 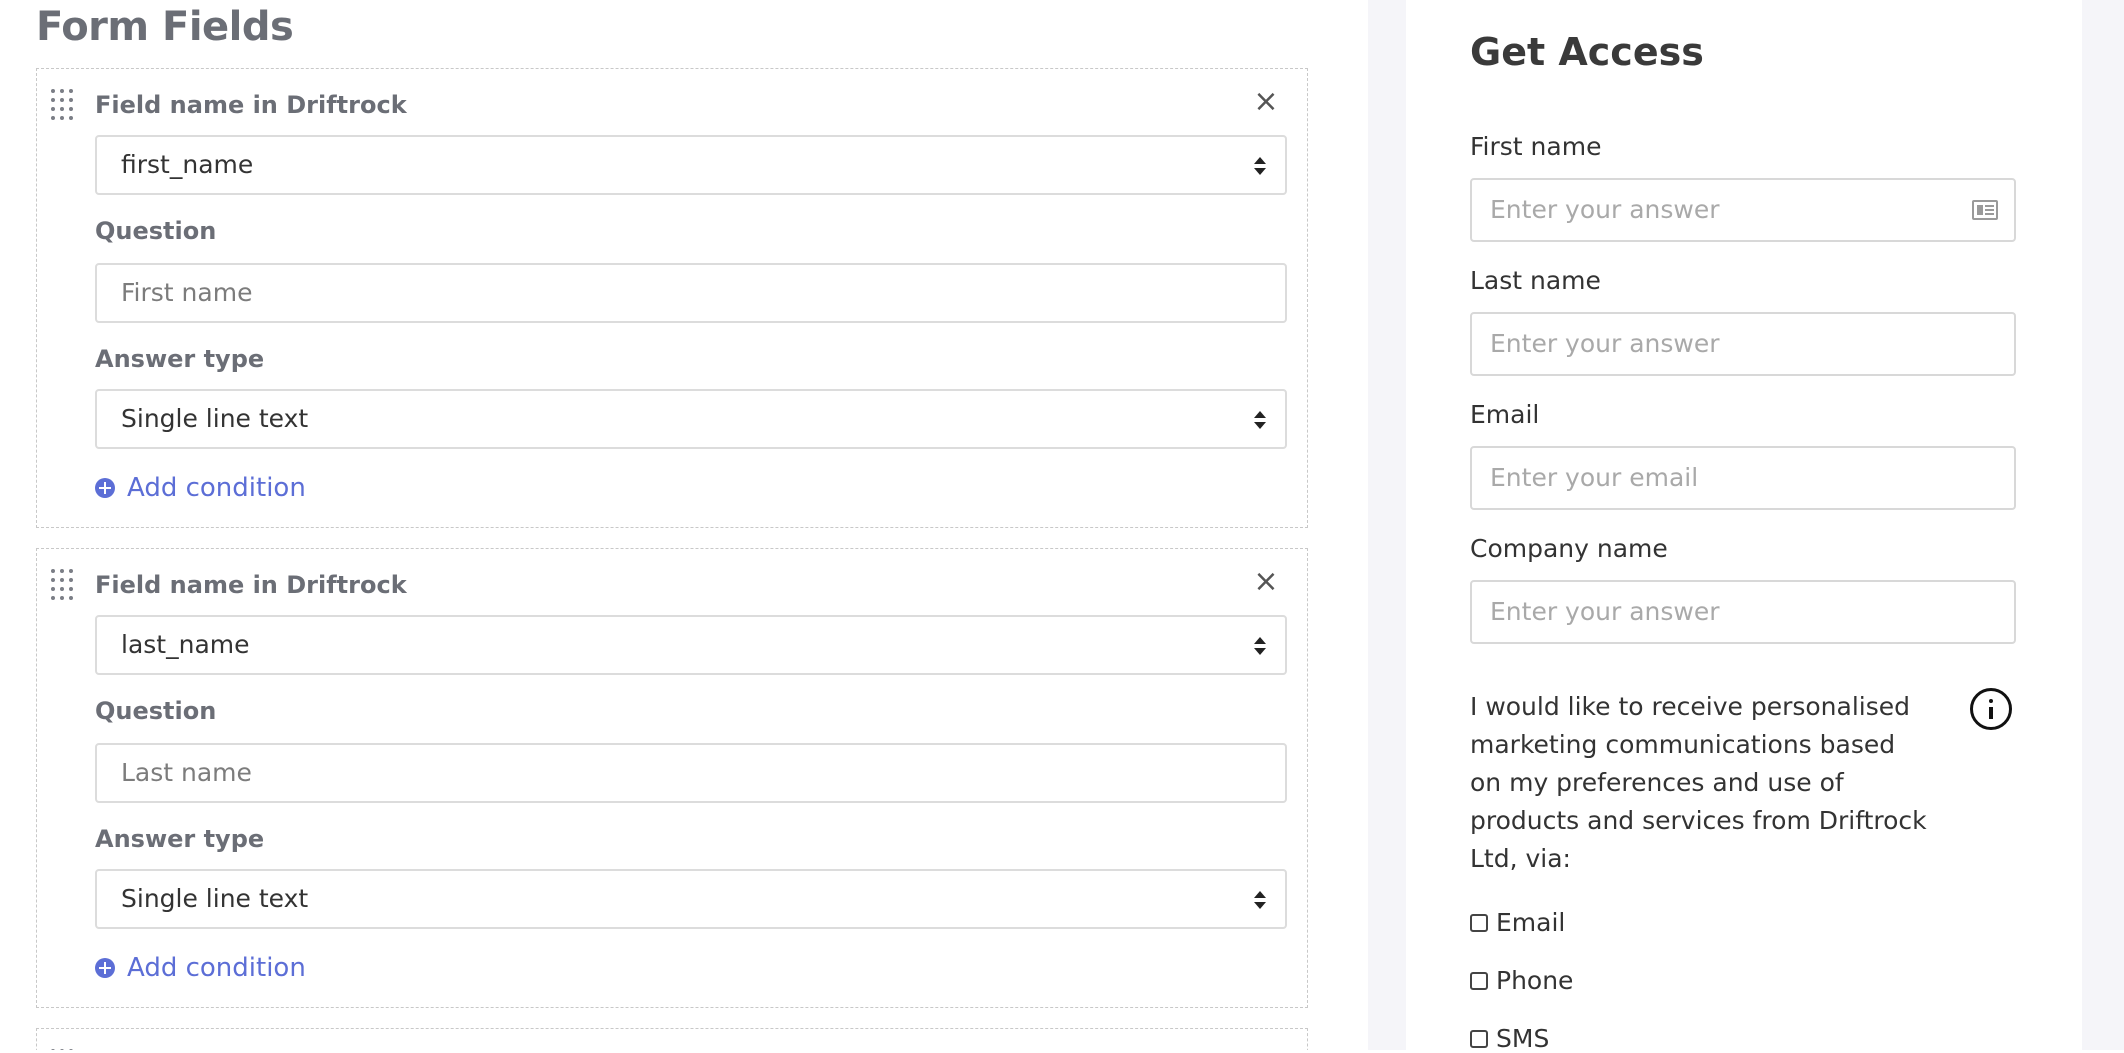 What do you see at coordinates (691, 645) in the screenshot?
I see `field-name-select: last_name` at bounding box center [691, 645].